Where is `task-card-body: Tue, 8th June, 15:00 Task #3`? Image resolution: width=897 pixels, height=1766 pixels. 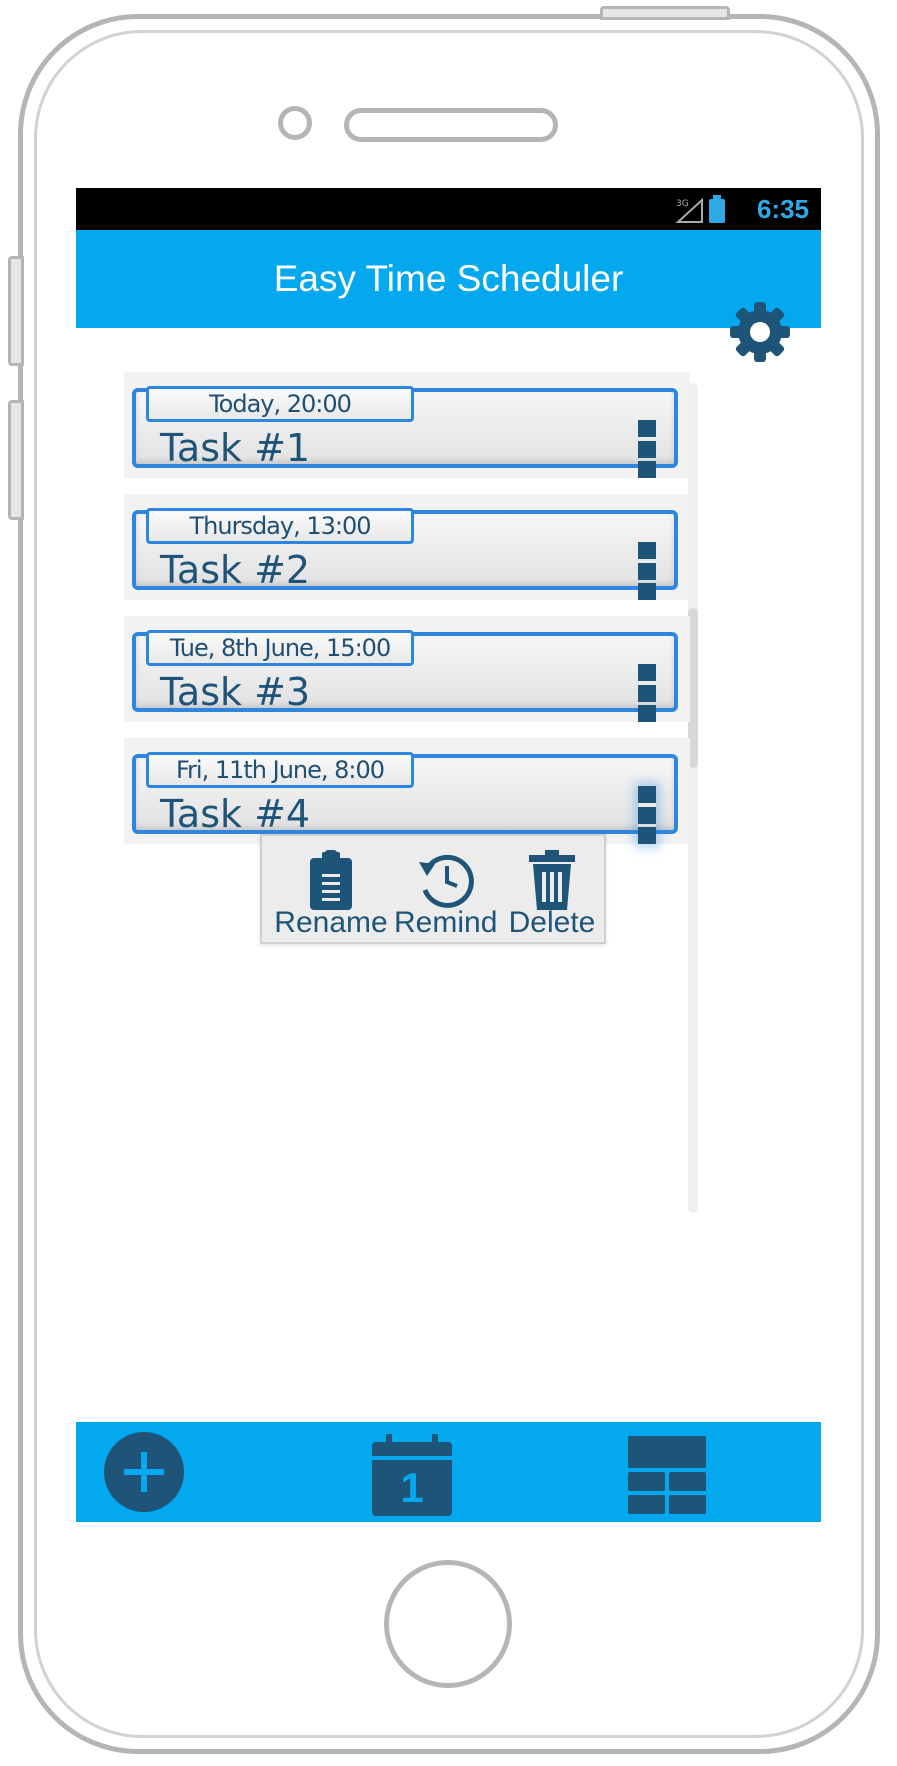
task-card-body: Tue, 8th June, 15:00 Task #3 is located at coordinates (405, 676).